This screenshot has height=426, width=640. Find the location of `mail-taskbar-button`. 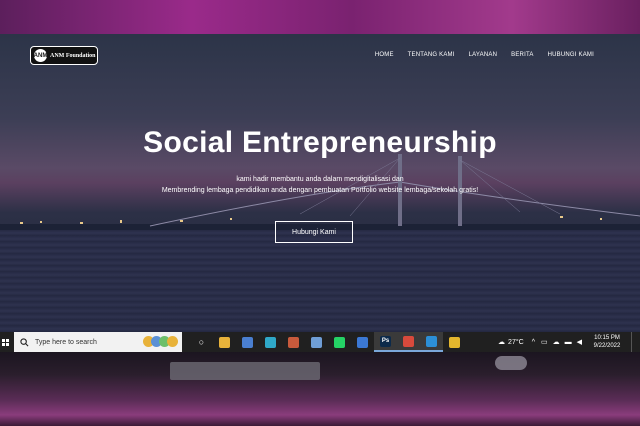

mail-taskbar-button is located at coordinates (362, 342).